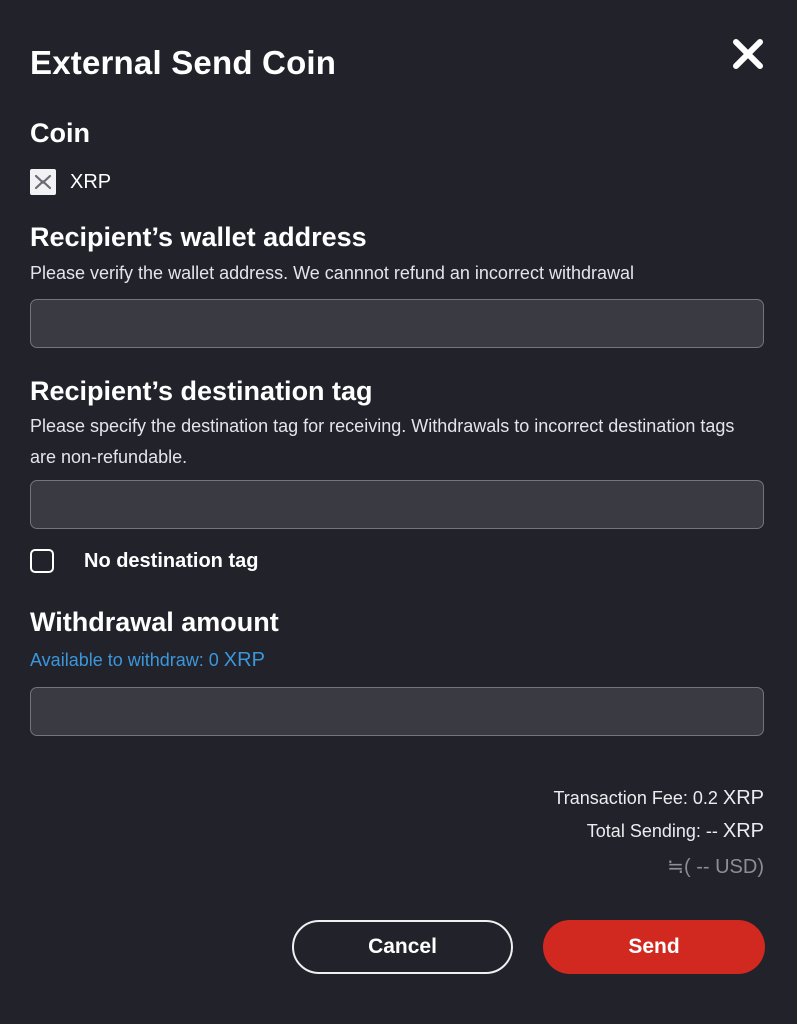 Image resolution: width=797 pixels, height=1024 pixels. What do you see at coordinates (743, 831) in the screenshot?
I see `total-sending-unit: XRP` at bounding box center [743, 831].